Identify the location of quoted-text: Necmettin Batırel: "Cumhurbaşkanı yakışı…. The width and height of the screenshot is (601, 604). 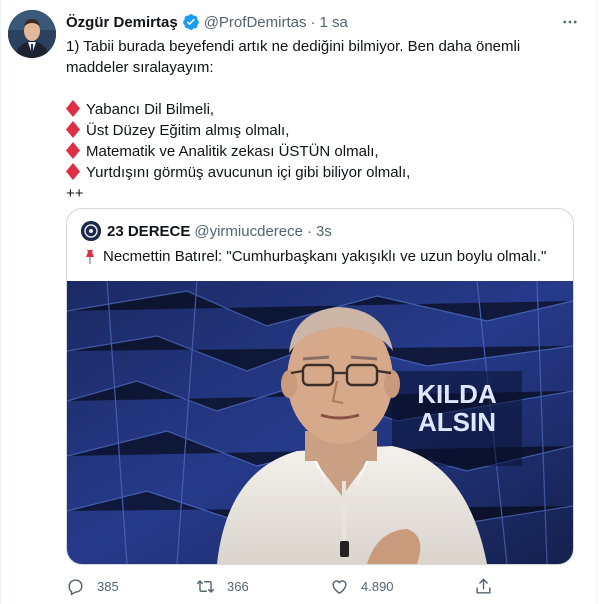
(325, 256).